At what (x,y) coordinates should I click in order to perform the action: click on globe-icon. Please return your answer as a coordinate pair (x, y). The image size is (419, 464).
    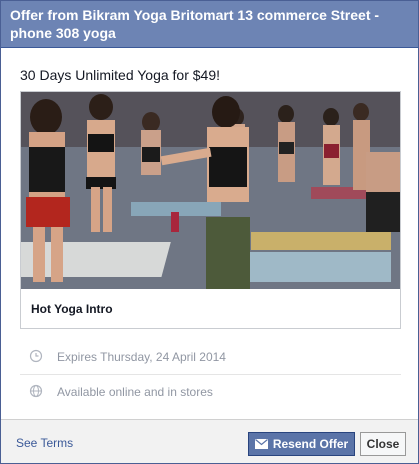
    Looking at the image, I should click on (36, 391).